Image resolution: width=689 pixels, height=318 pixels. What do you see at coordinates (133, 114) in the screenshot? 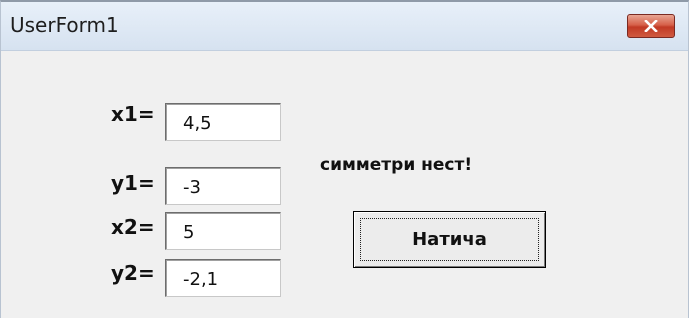
I see `label-x1: x1=` at bounding box center [133, 114].